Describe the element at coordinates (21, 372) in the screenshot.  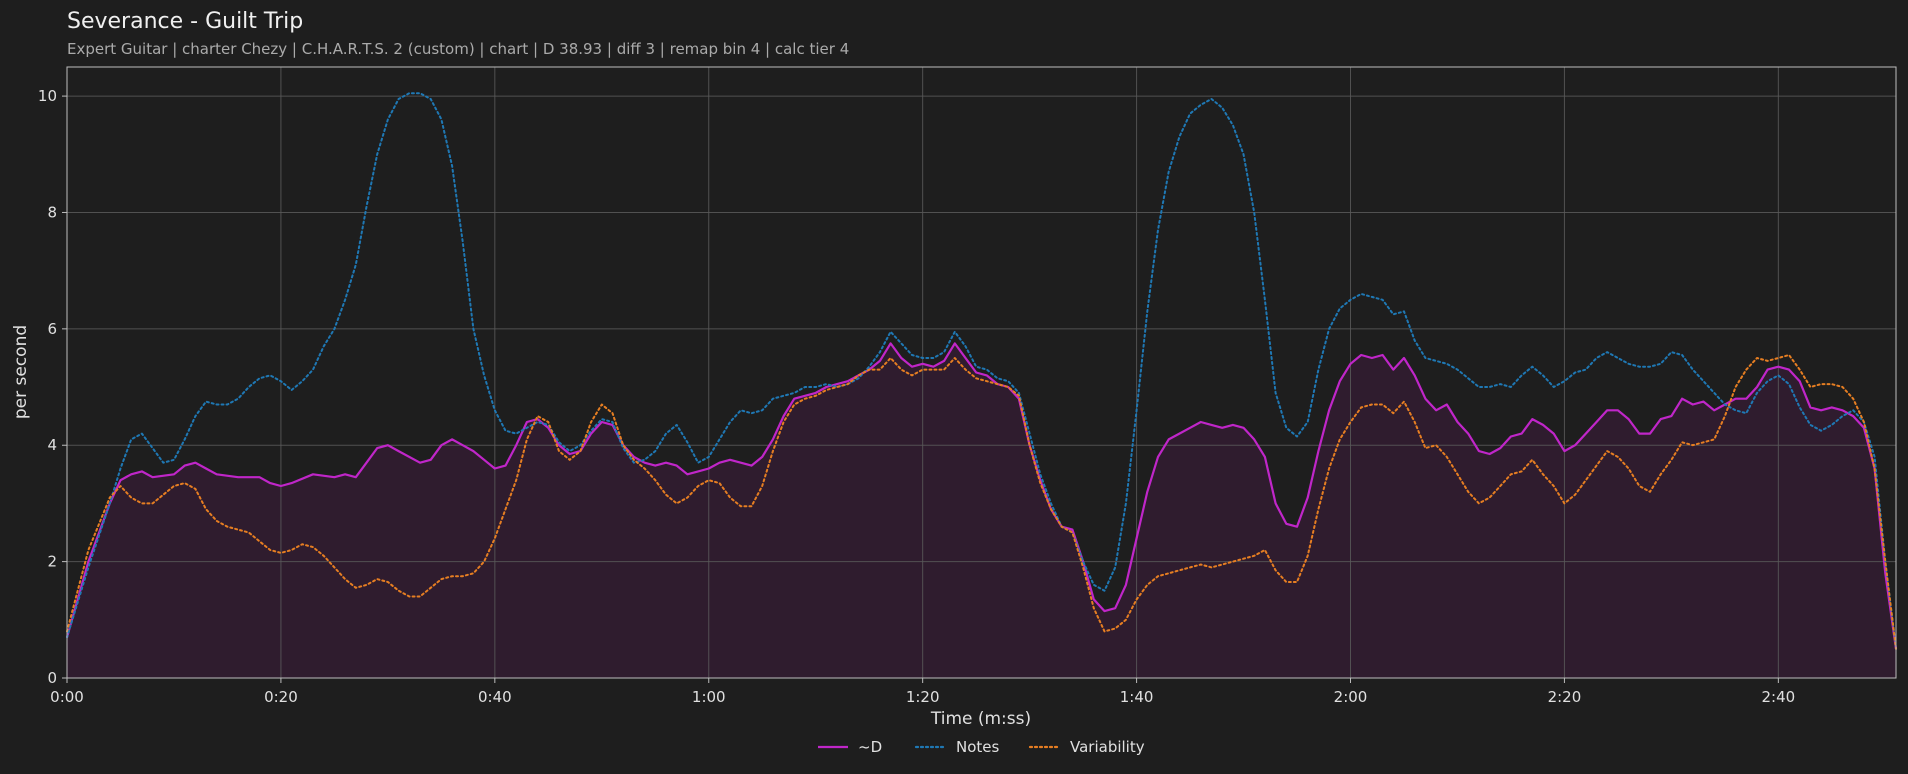
I see `y-axis-label: per second` at that location.